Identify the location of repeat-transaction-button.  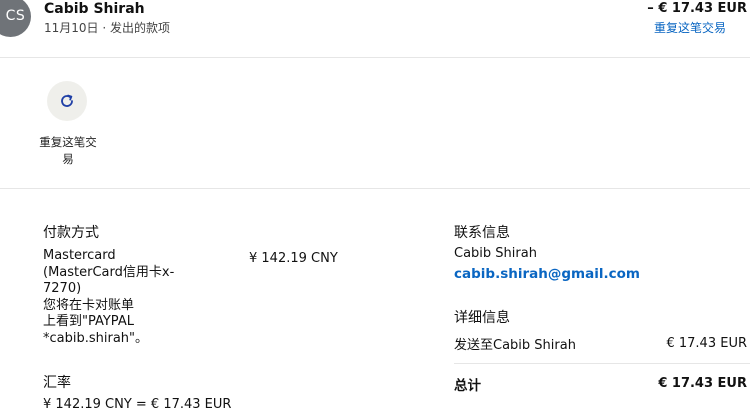
(67, 101).